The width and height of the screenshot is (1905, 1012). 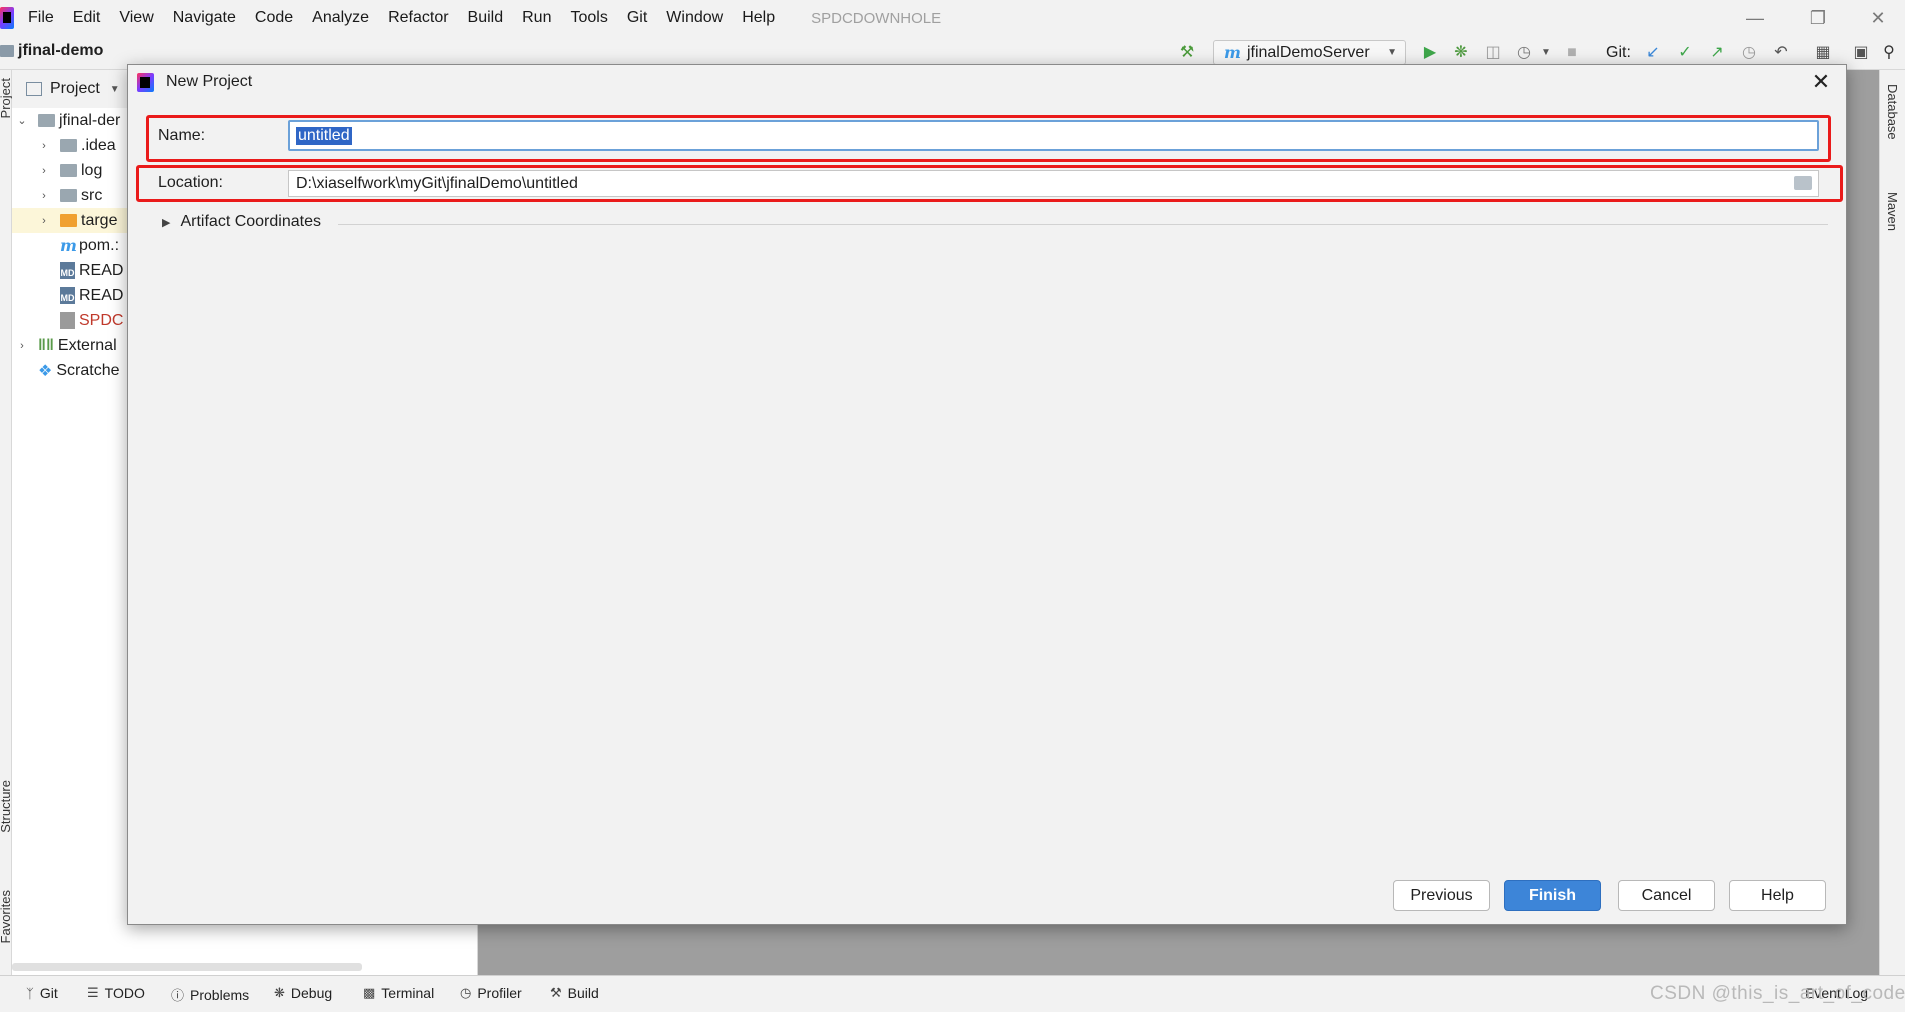 What do you see at coordinates (220, 994) in the screenshot?
I see `tab-label: Problems` at bounding box center [220, 994].